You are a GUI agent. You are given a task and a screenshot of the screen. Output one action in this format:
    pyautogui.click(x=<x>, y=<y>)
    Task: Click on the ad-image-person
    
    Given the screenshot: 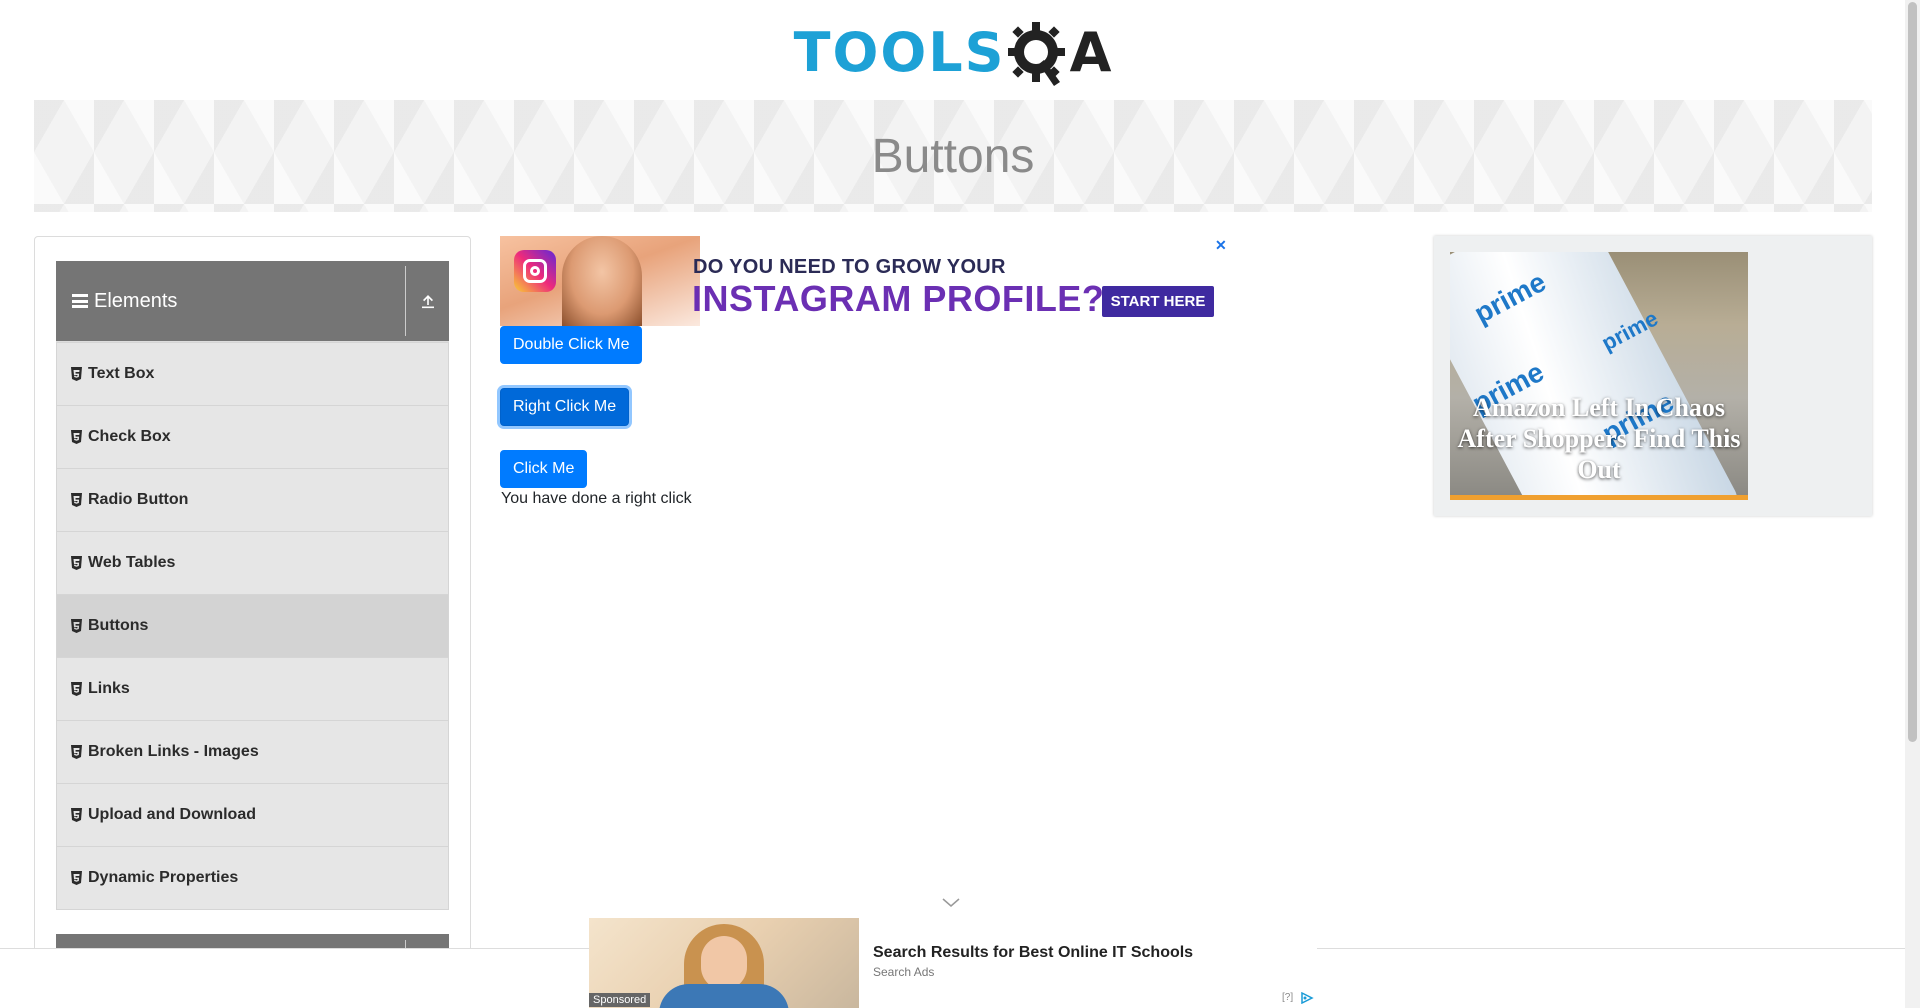 What is the action you would take?
    pyautogui.click(x=602, y=281)
    